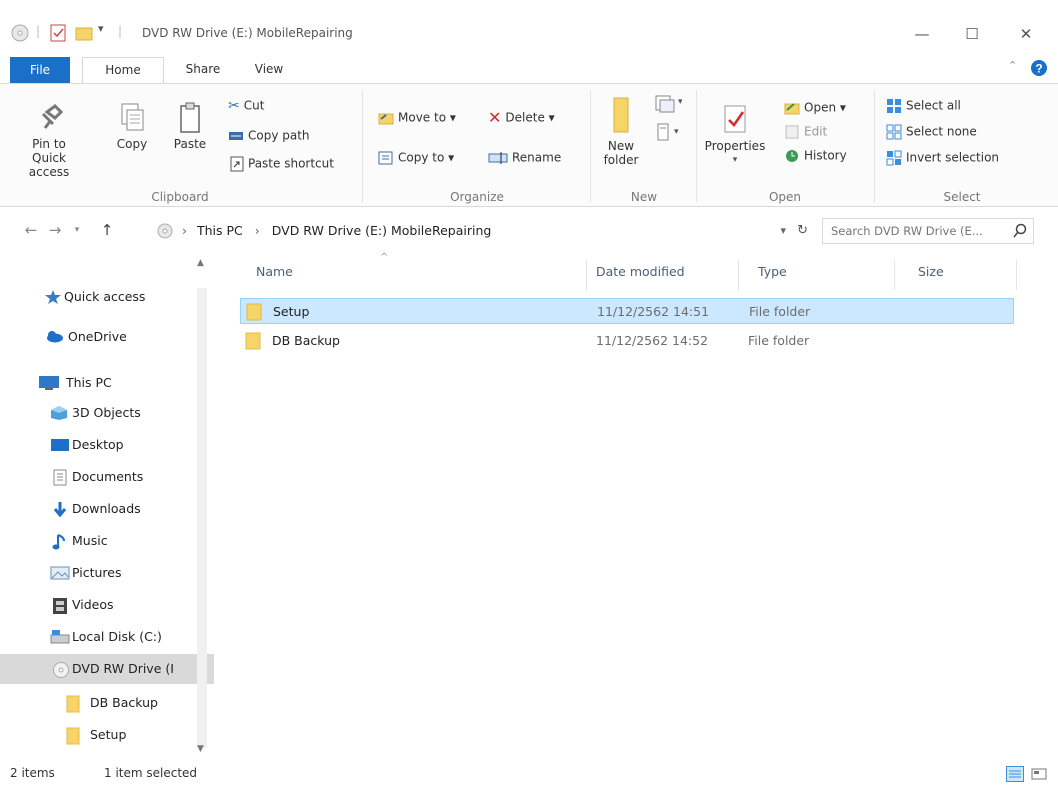 This screenshot has height=787, width=1058. Describe the element at coordinates (107, 541) in the screenshot. I see `nav-item-music: Music` at that location.